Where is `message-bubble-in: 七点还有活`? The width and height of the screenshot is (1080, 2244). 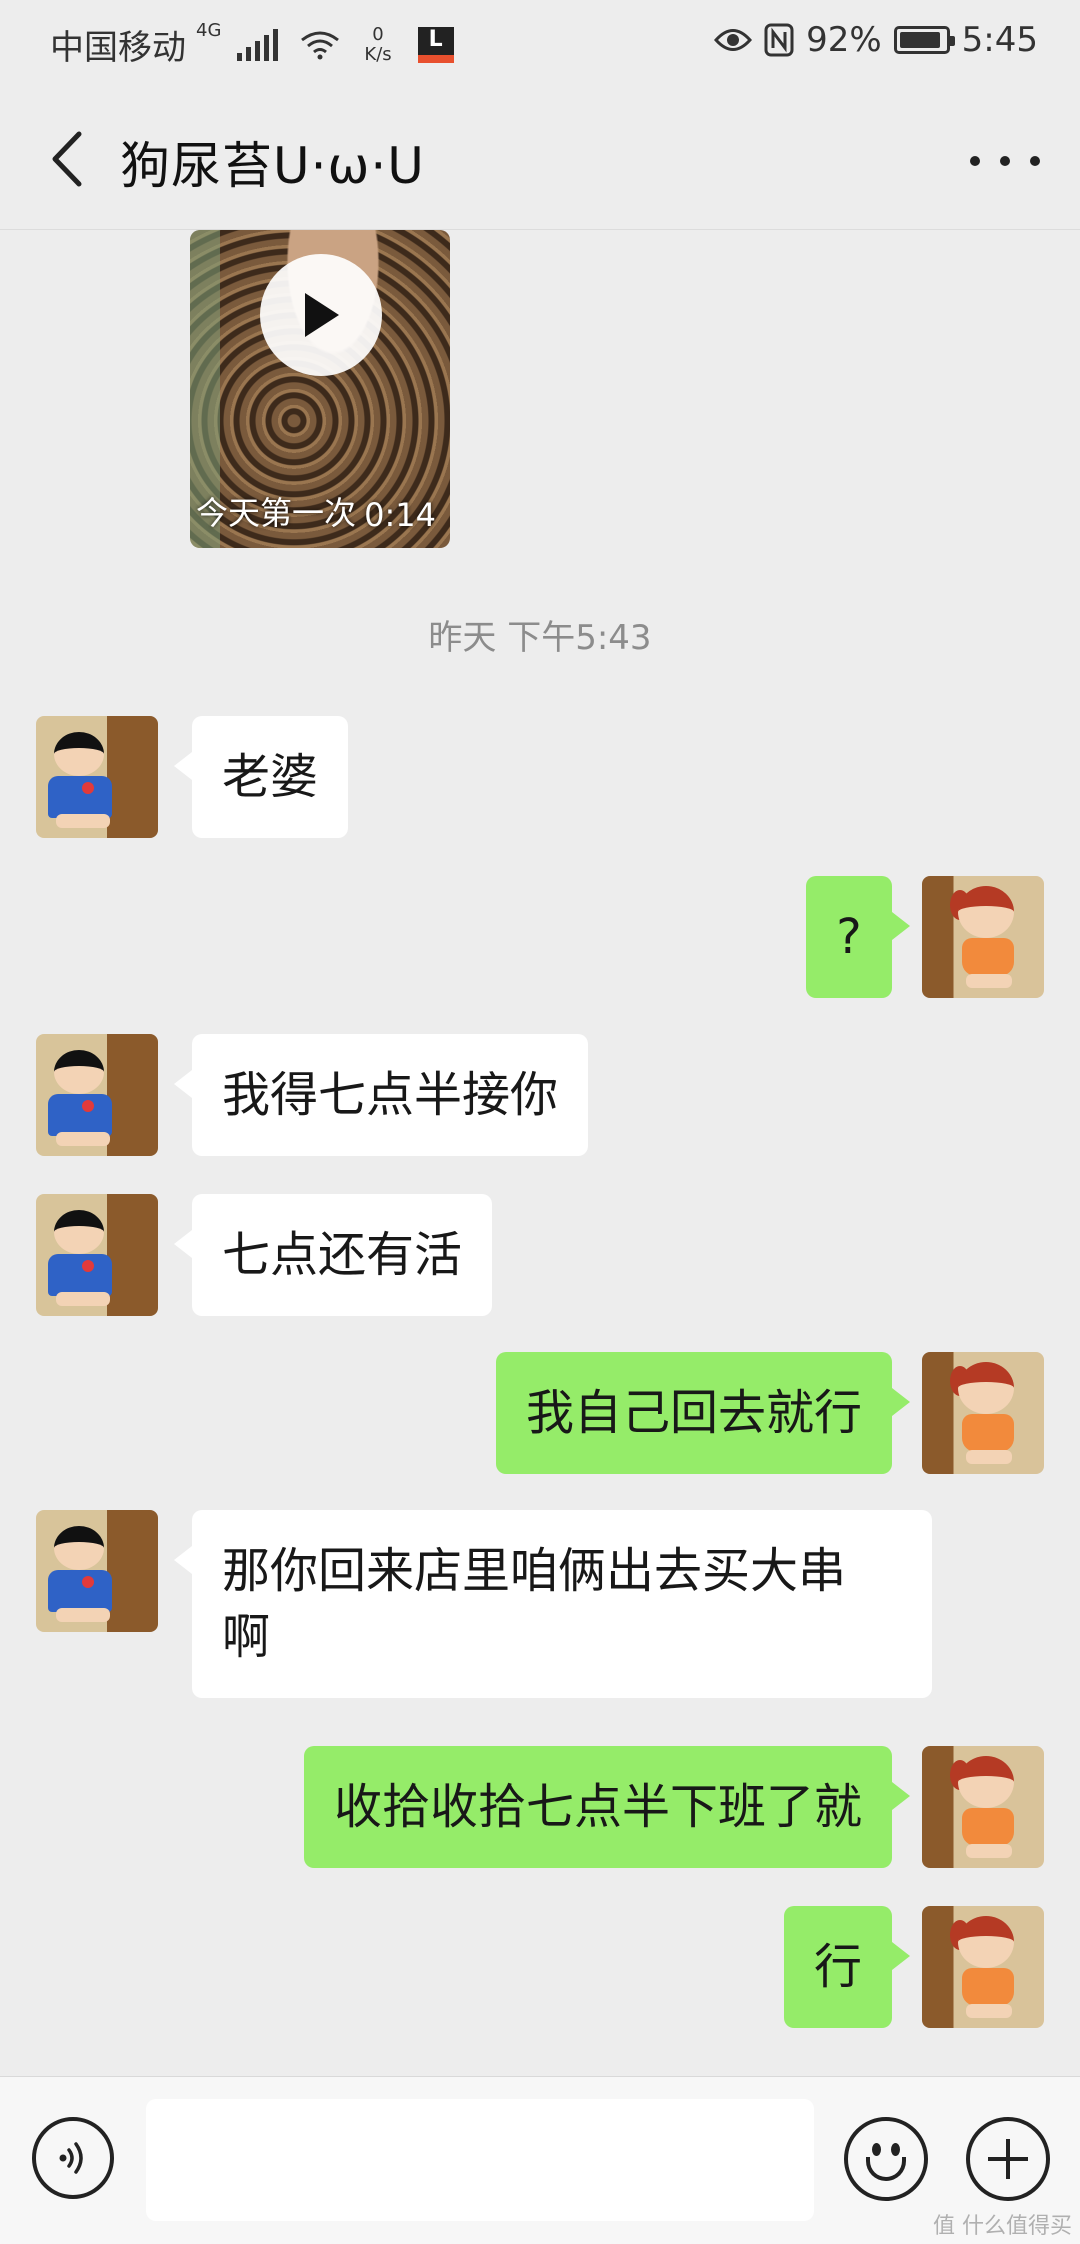
message-bubble-in: 七点还有活 is located at coordinates (333, 1255).